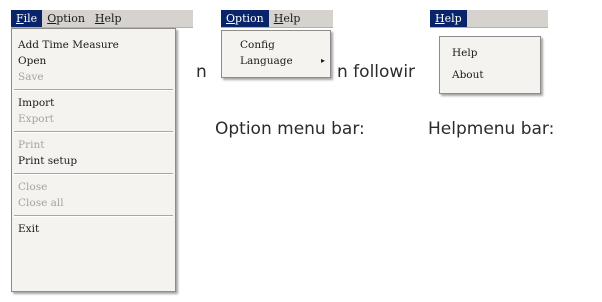  What do you see at coordinates (93, 103) in the screenshot?
I see `menu-item-import: Import` at bounding box center [93, 103].